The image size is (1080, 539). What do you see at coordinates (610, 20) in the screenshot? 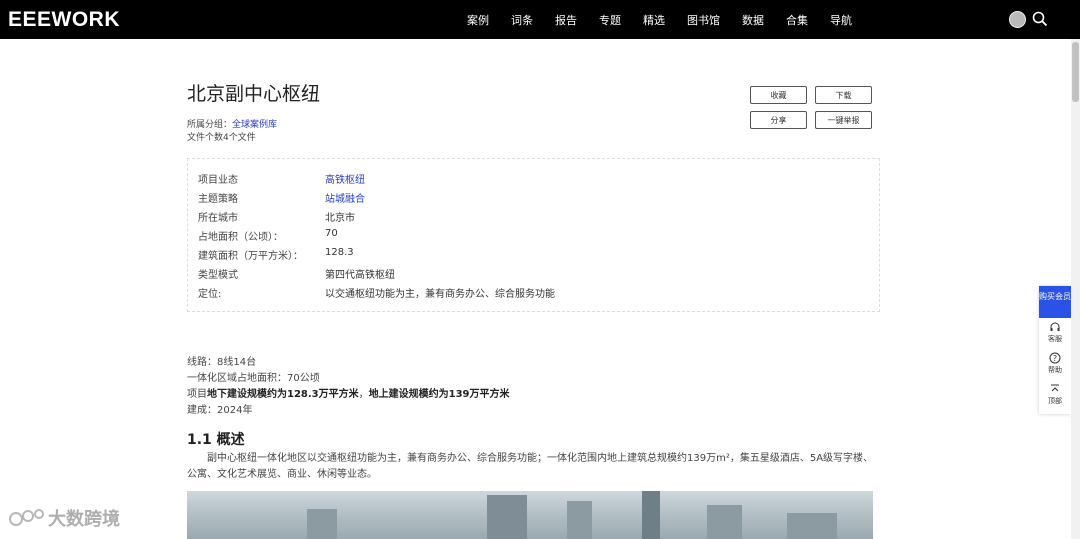
I see `nav-item-topics: 专题` at bounding box center [610, 20].